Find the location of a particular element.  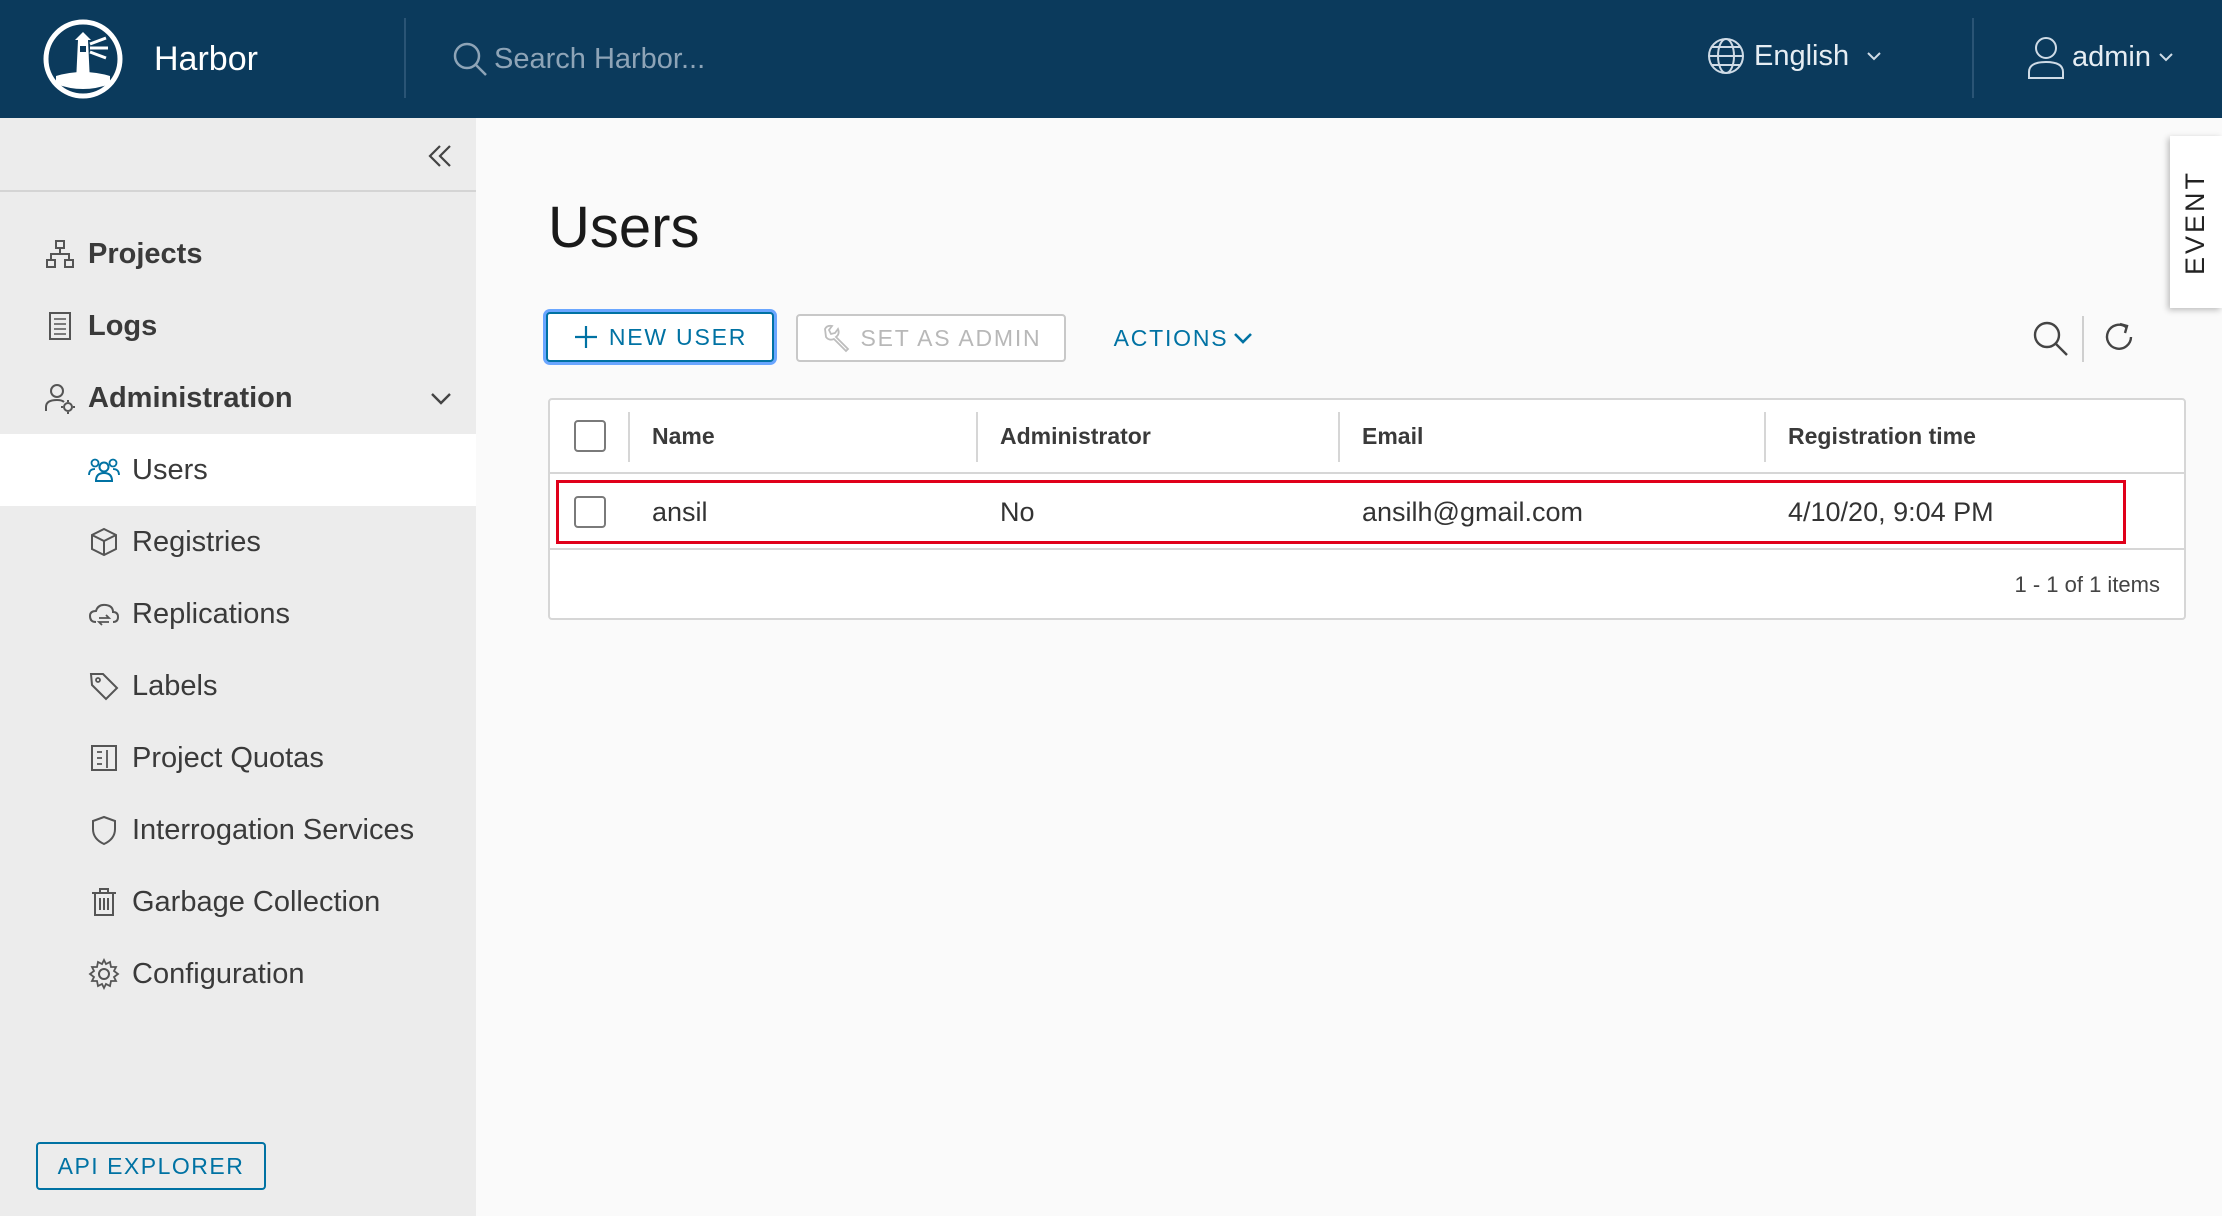

logs-icon is located at coordinates (60, 326).